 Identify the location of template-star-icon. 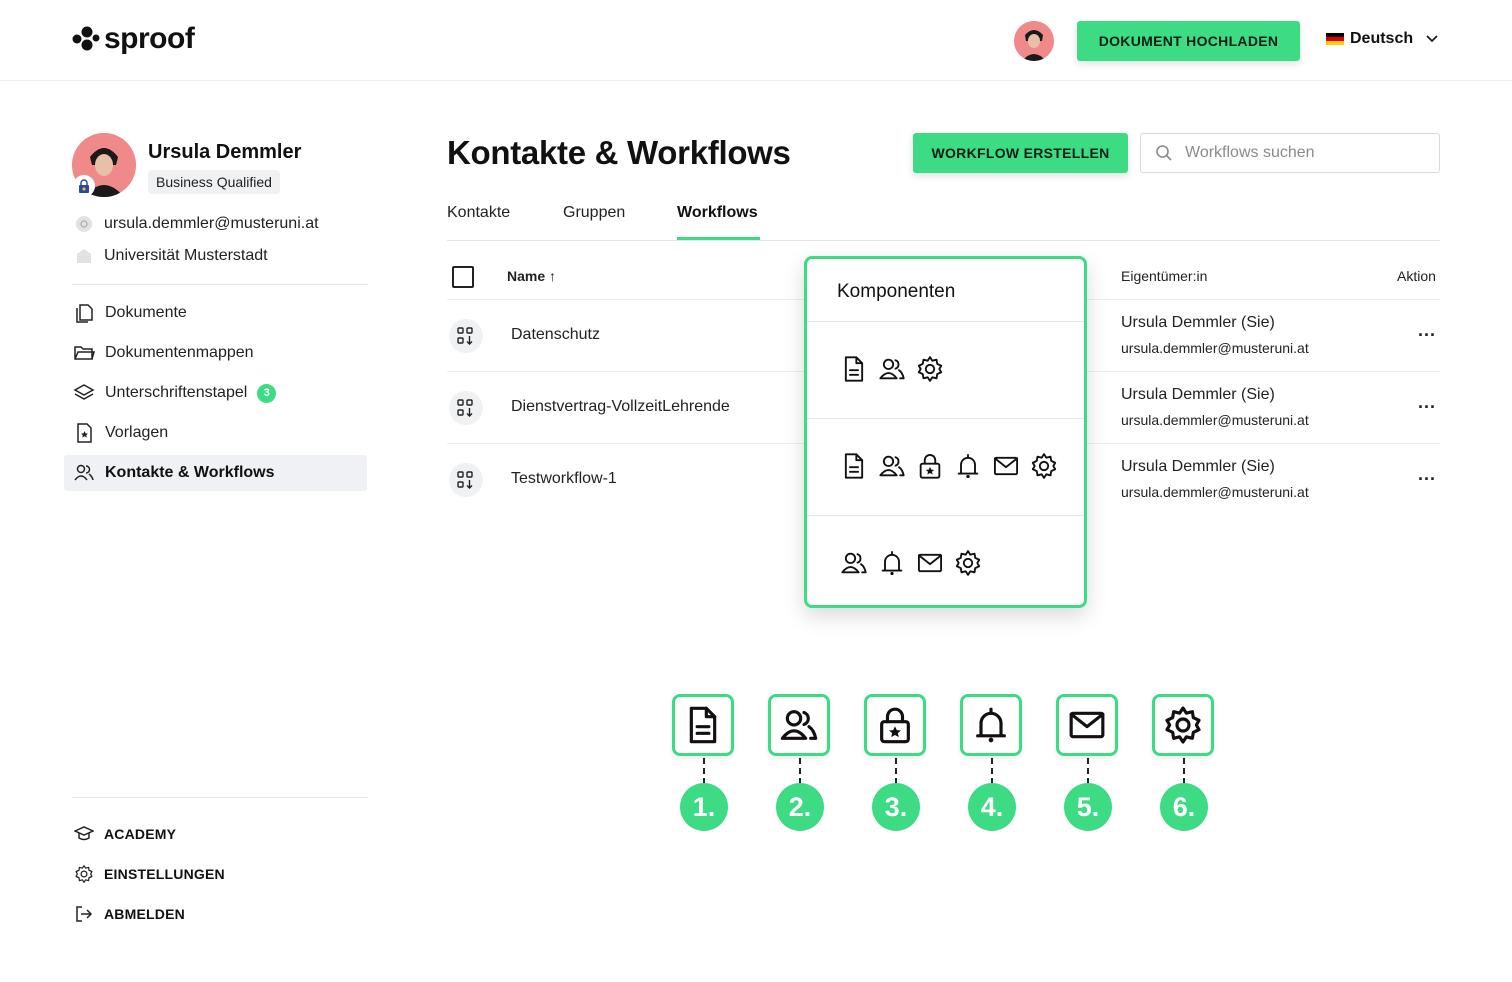
(84, 433).